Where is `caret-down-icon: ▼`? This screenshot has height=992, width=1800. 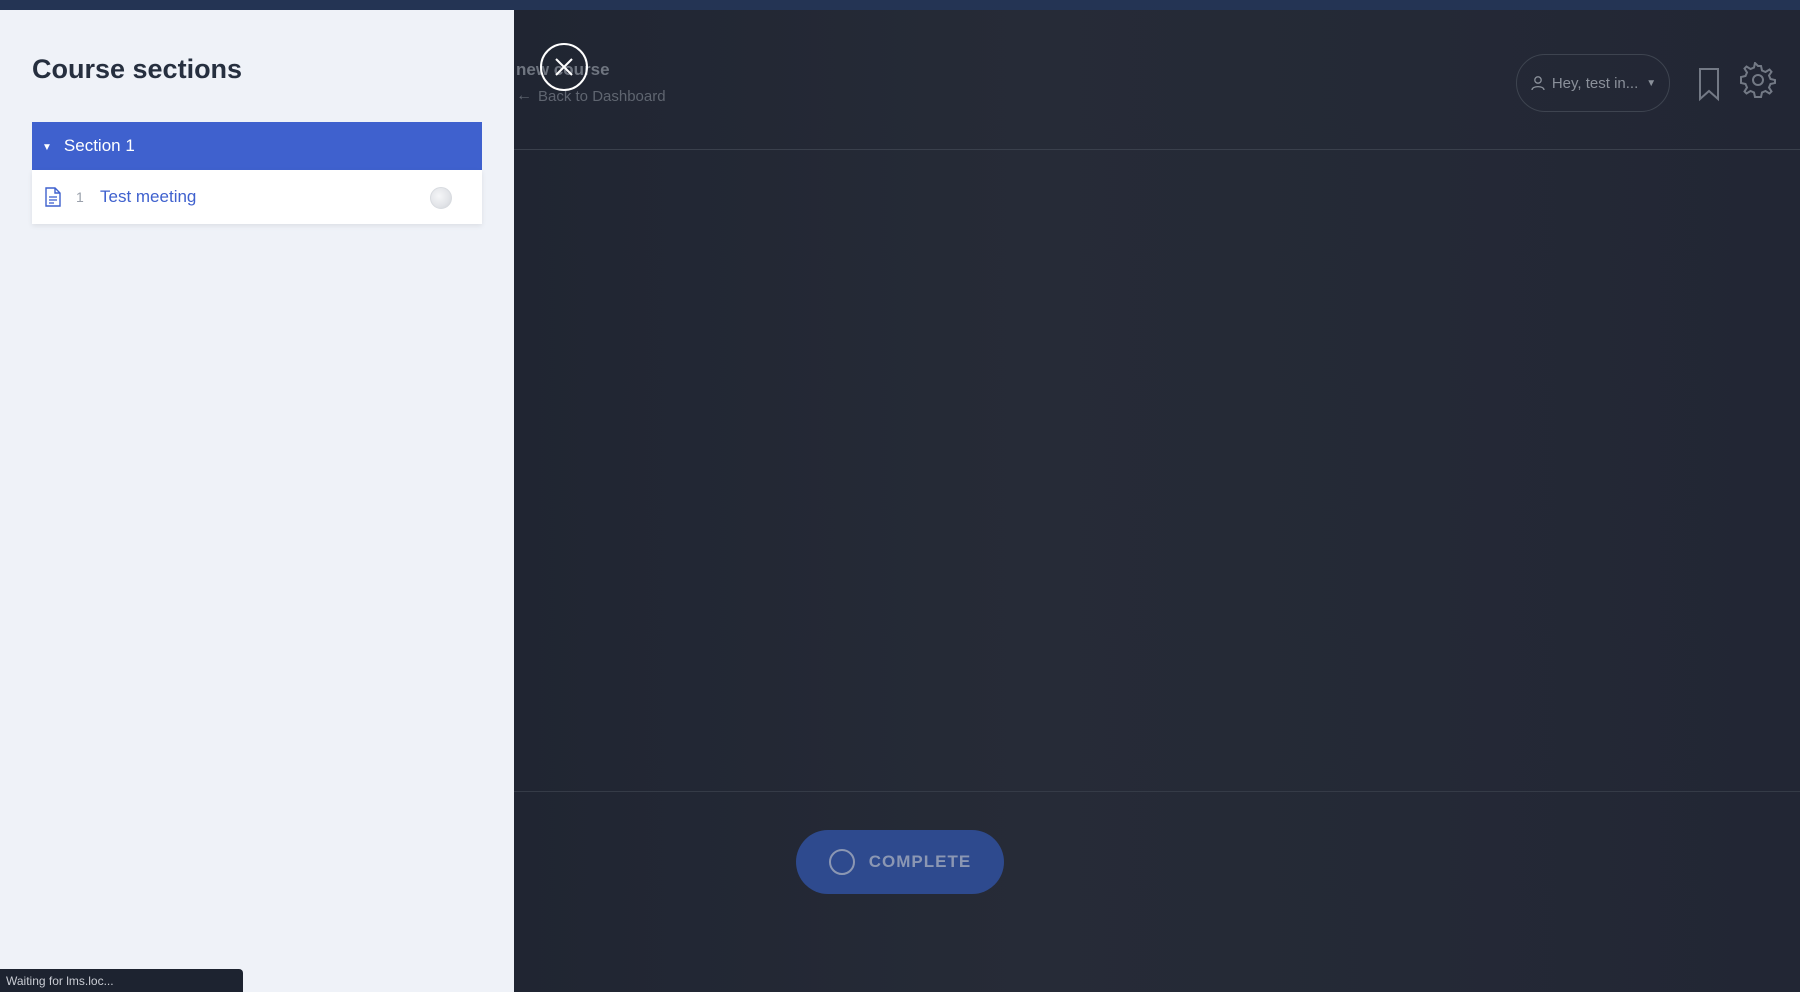
caret-down-icon: ▼ is located at coordinates (1651, 83).